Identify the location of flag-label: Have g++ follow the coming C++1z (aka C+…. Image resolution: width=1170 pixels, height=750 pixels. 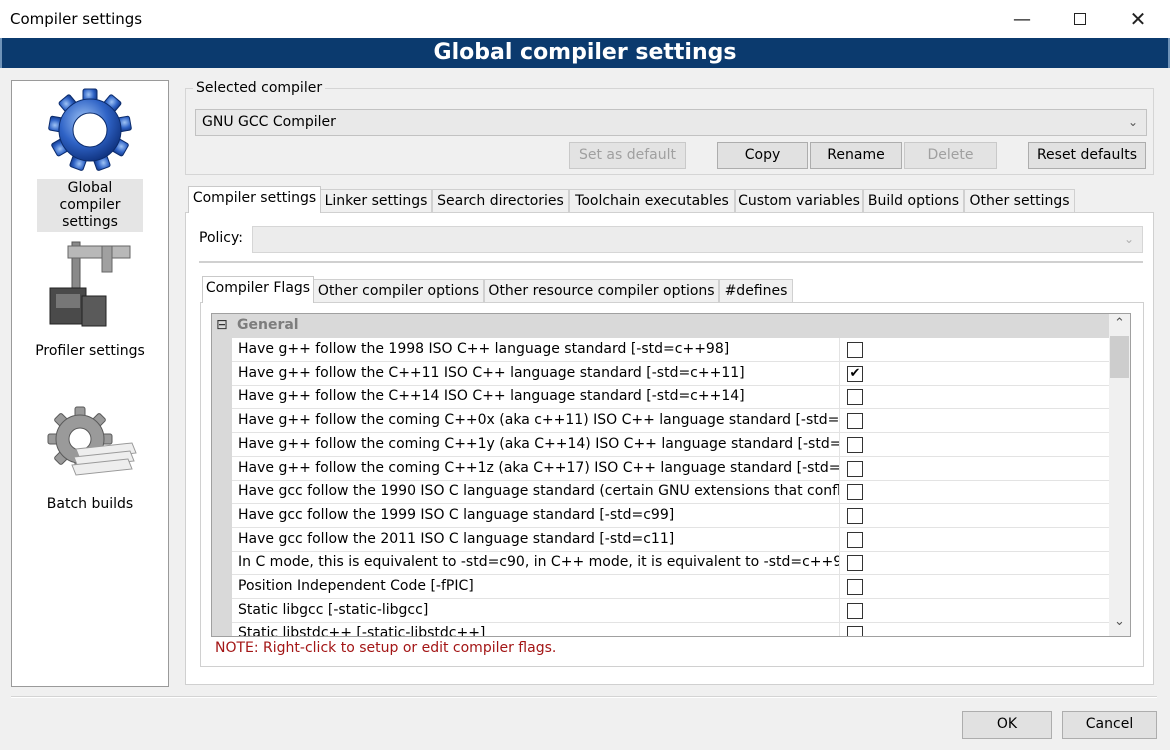
(538, 467).